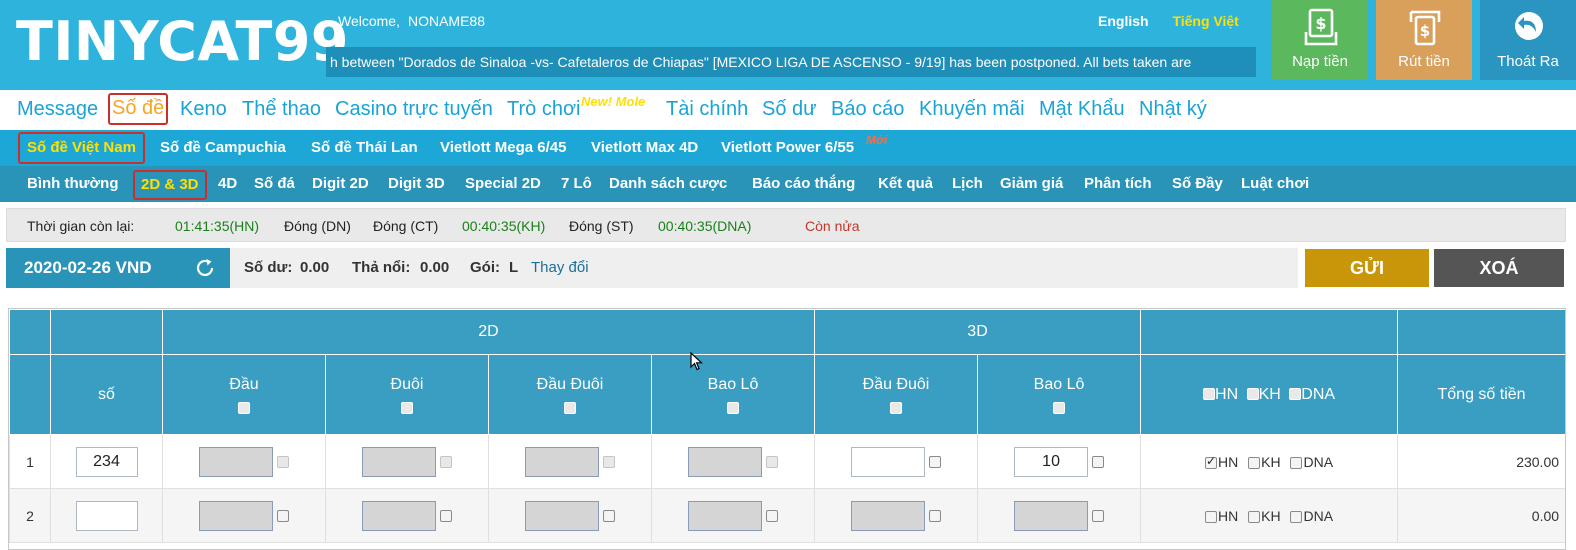  What do you see at coordinates (570, 407) in the screenshot?
I see `checkbox-all-dau-duoi-2d` at bounding box center [570, 407].